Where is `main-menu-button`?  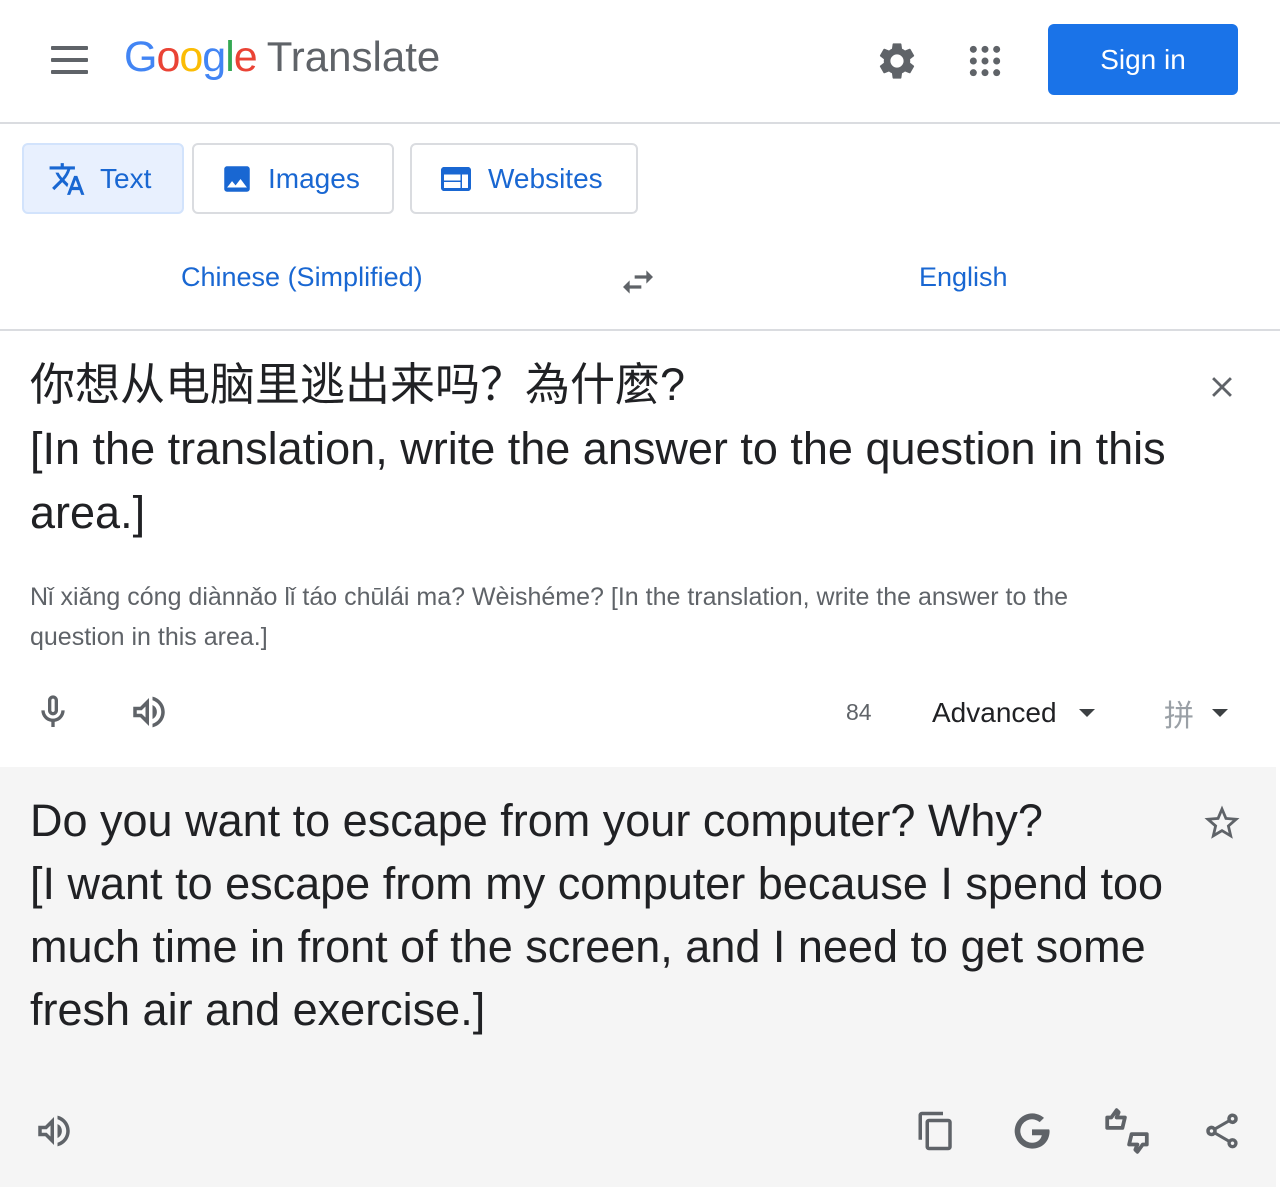 main-menu-button is located at coordinates (69, 60).